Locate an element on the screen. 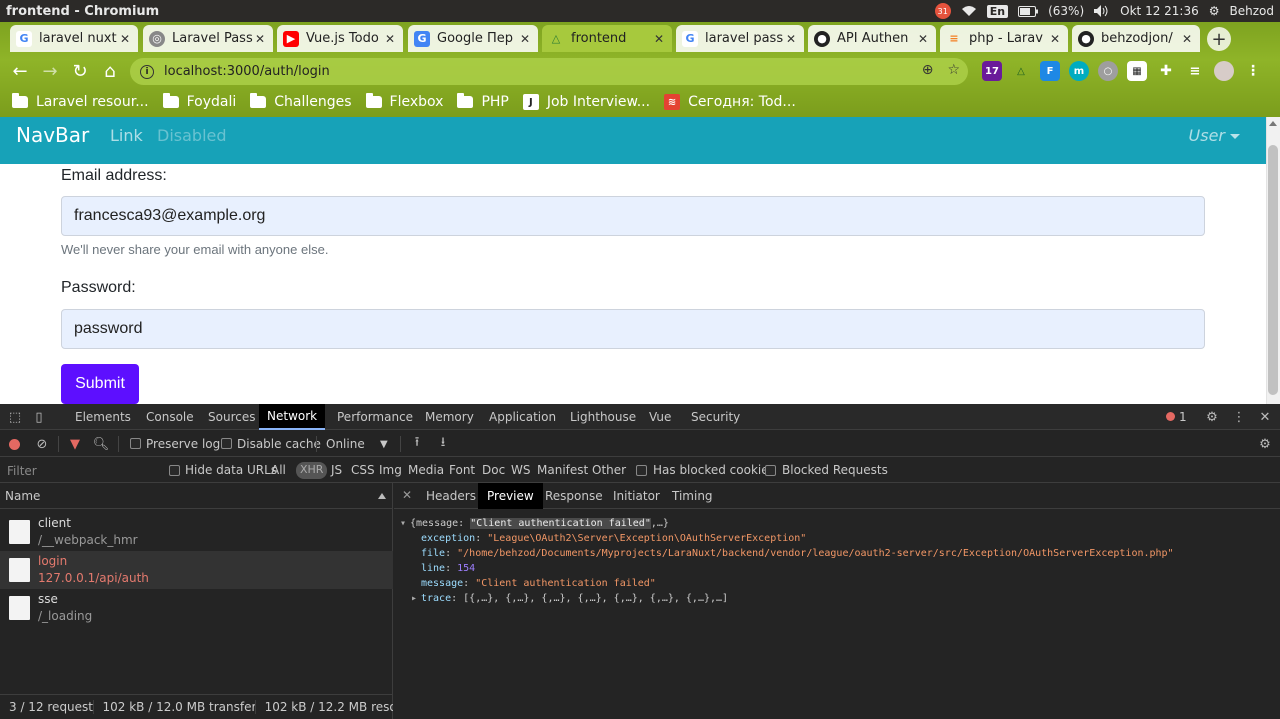  filter-type-font: Font is located at coordinates (462, 470).